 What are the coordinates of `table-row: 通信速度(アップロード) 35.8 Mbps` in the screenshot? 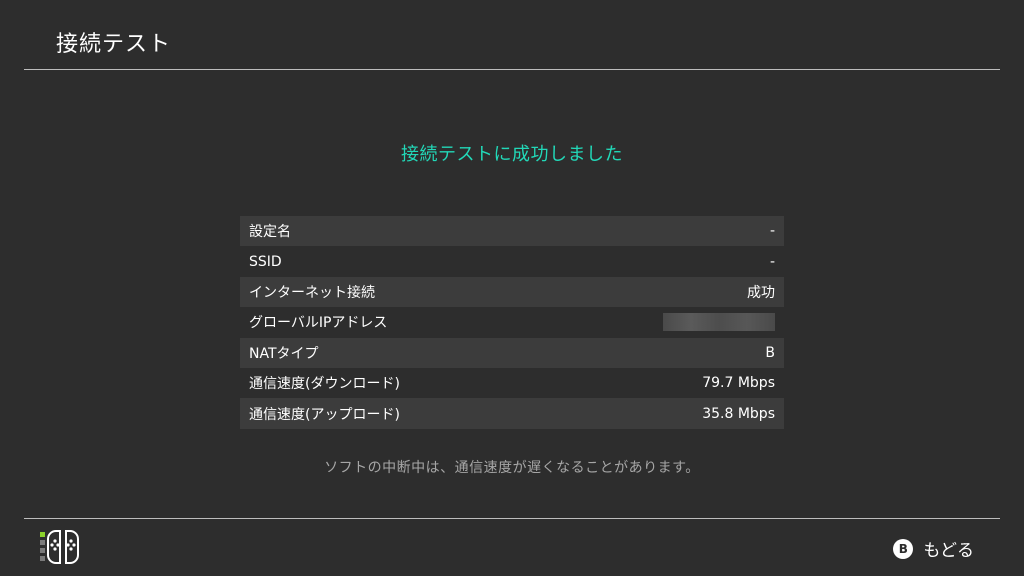 It's located at (512, 413).